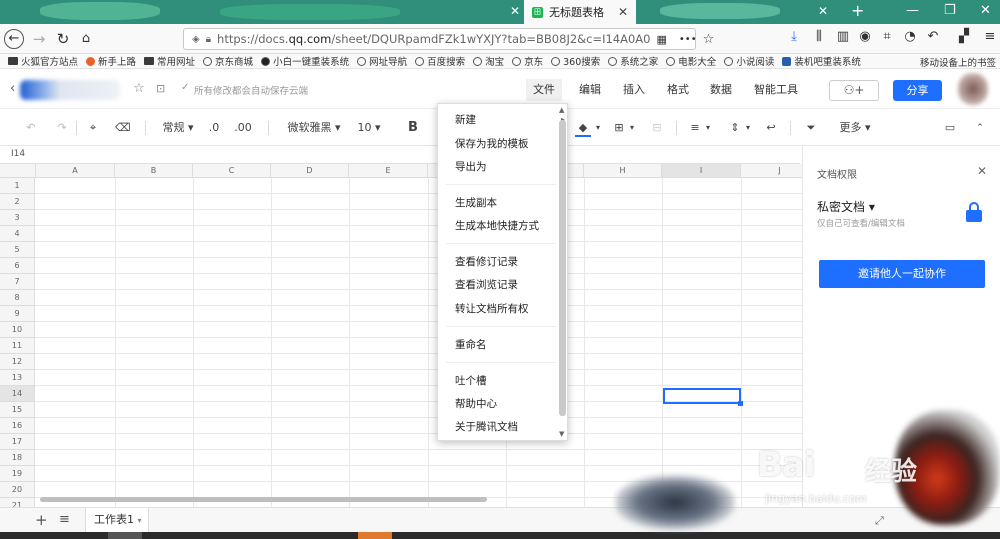  What do you see at coordinates (910, 37) in the screenshot?
I see `chat-icon: ◔` at bounding box center [910, 37].